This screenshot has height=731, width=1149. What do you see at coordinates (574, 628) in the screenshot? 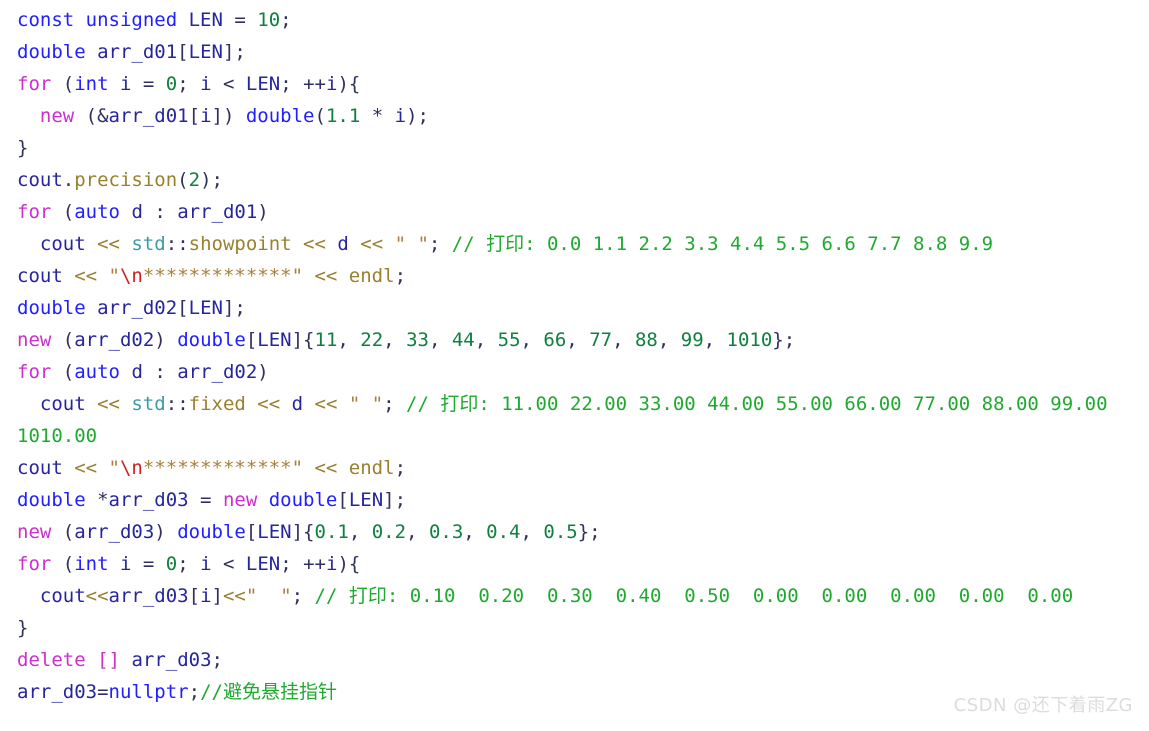
I see `code-line-20: }` at bounding box center [574, 628].